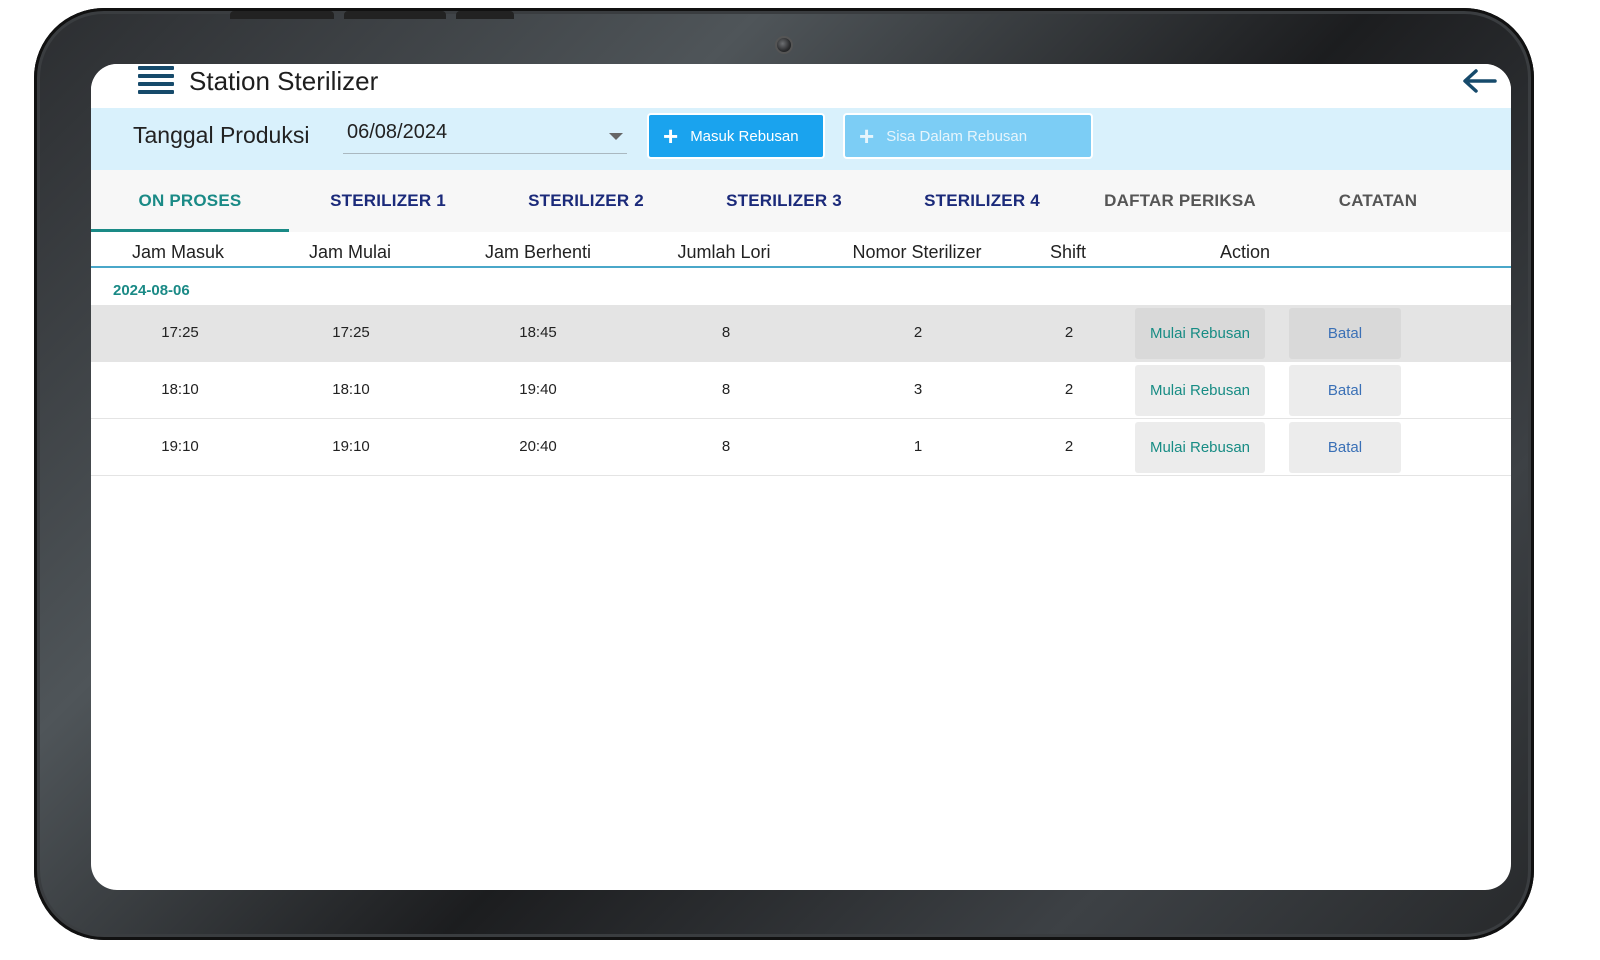 The height and width of the screenshot is (960, 1600). I want to click on tab-on-proses: ON PROSES, so click(190, 201).